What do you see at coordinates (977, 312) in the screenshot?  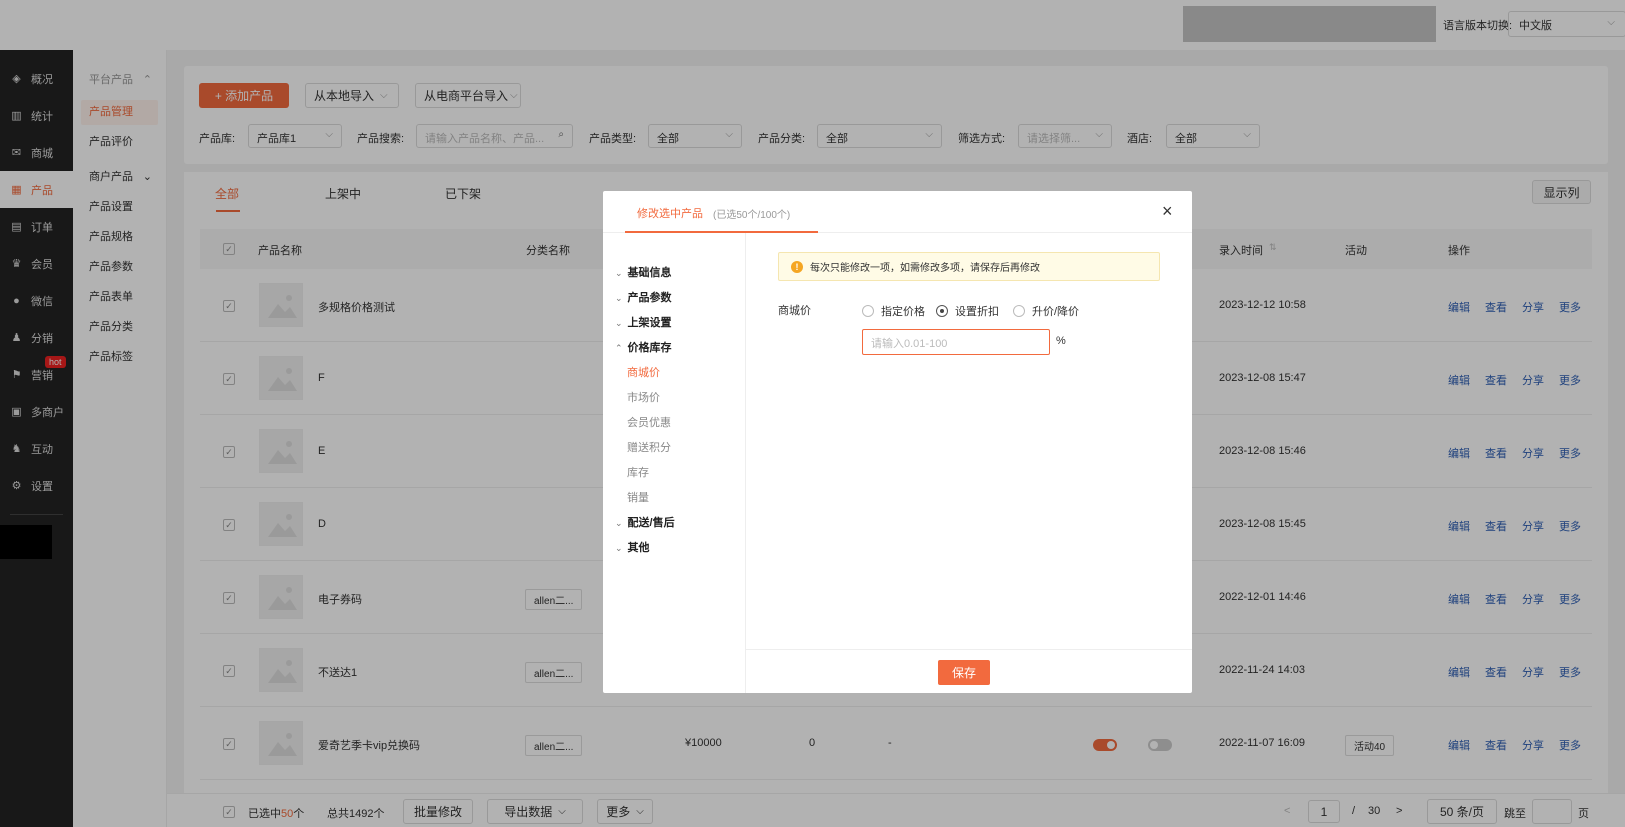 I see `radio-label: 设置折扣` at bounding box center [977, 312].